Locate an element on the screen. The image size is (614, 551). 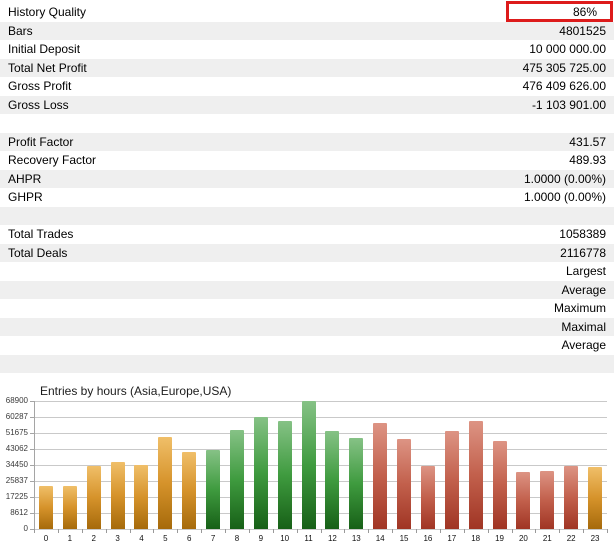
y-axis-label: 51675 is located at coordinates (16, 432).